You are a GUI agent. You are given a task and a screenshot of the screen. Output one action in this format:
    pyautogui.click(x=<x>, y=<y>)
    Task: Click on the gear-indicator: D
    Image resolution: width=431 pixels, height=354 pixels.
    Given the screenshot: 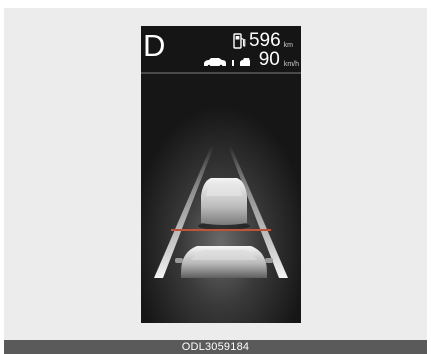 What is the action you would take?
    pyautogui.click(x=154, y=45)
    